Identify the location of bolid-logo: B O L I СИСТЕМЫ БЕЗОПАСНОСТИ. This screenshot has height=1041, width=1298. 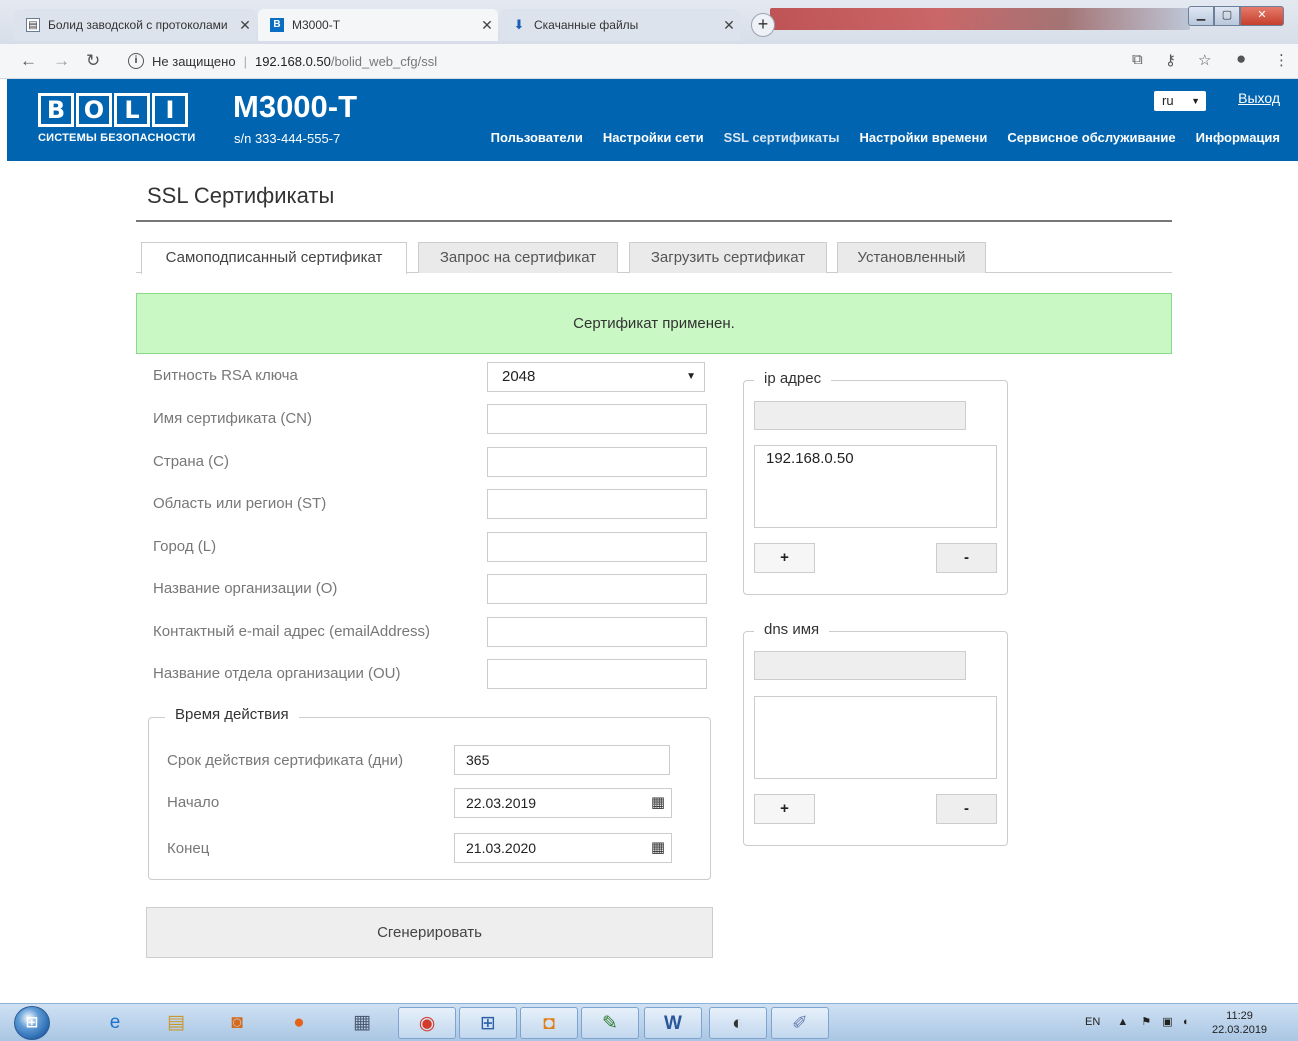
(116, 118).